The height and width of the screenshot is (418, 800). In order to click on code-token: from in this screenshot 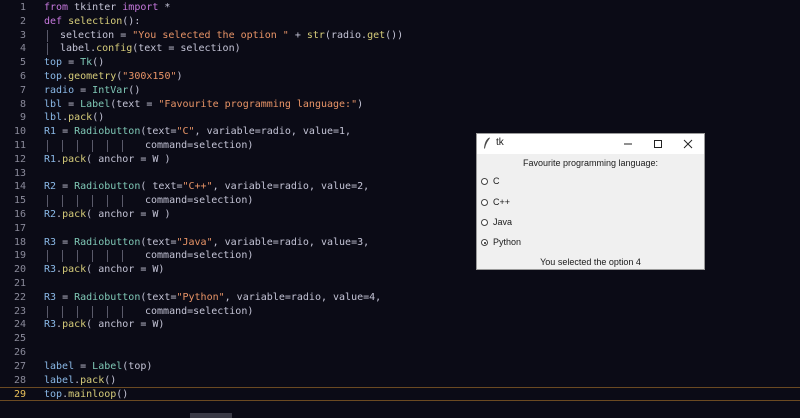, I will do `click(56, 7)`.